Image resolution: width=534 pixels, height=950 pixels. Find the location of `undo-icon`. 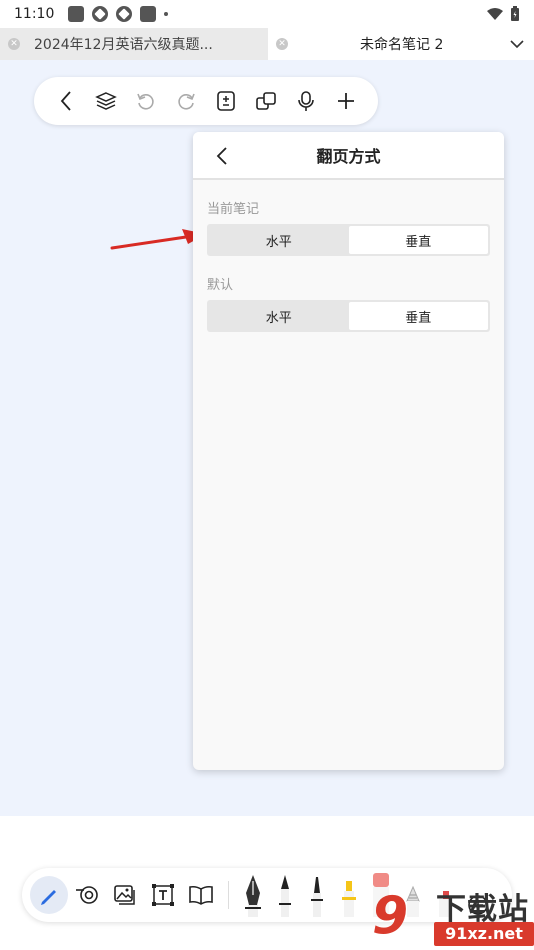

undo-icon is located at coordinates (146, 101).